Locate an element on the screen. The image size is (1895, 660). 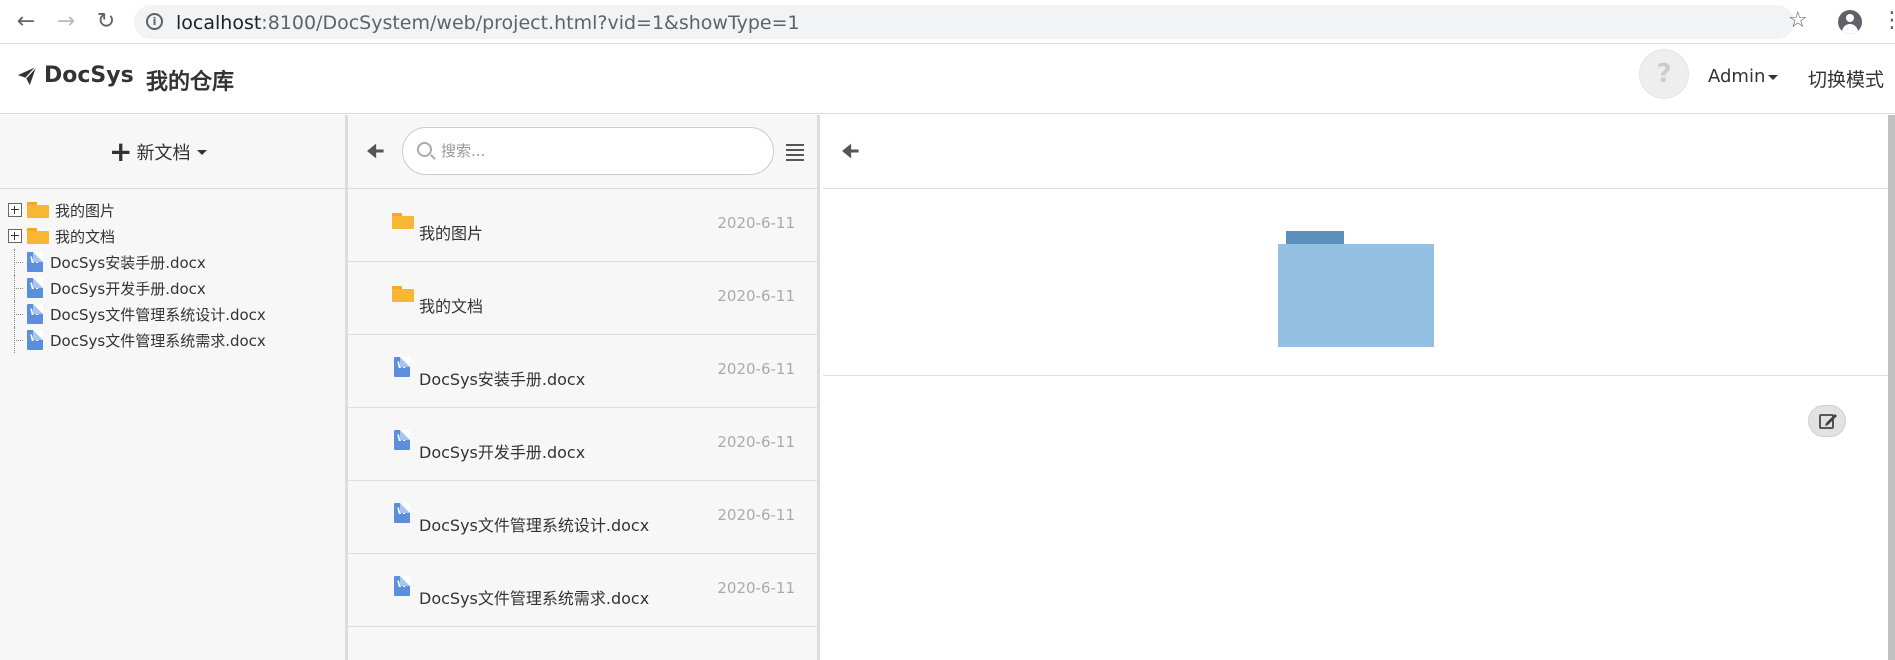
avatar: ? is located at coordinates (1664, 74).